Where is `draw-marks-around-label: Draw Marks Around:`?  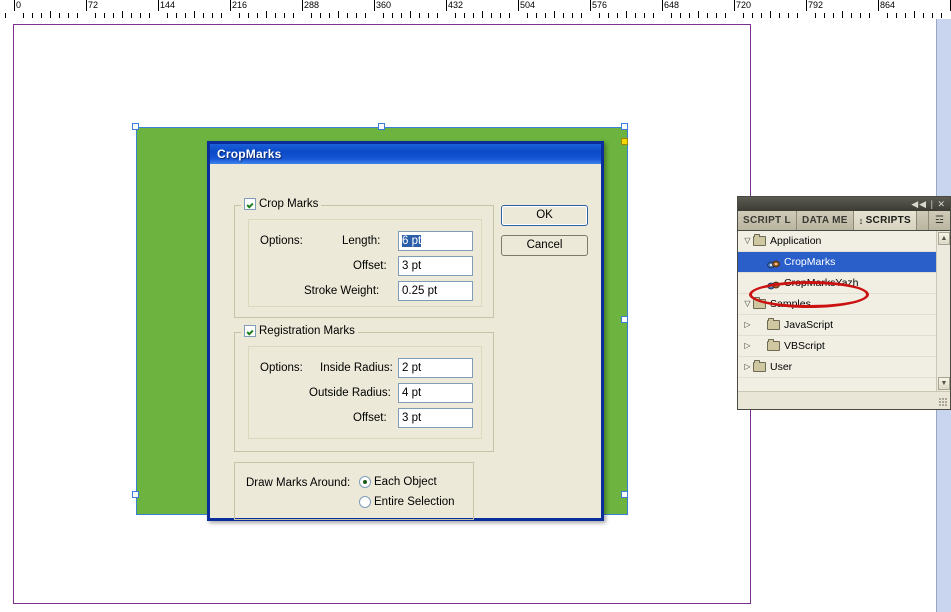
draw-marks-around-label: Draw Marks Around: is located at coordinates (298, 483).